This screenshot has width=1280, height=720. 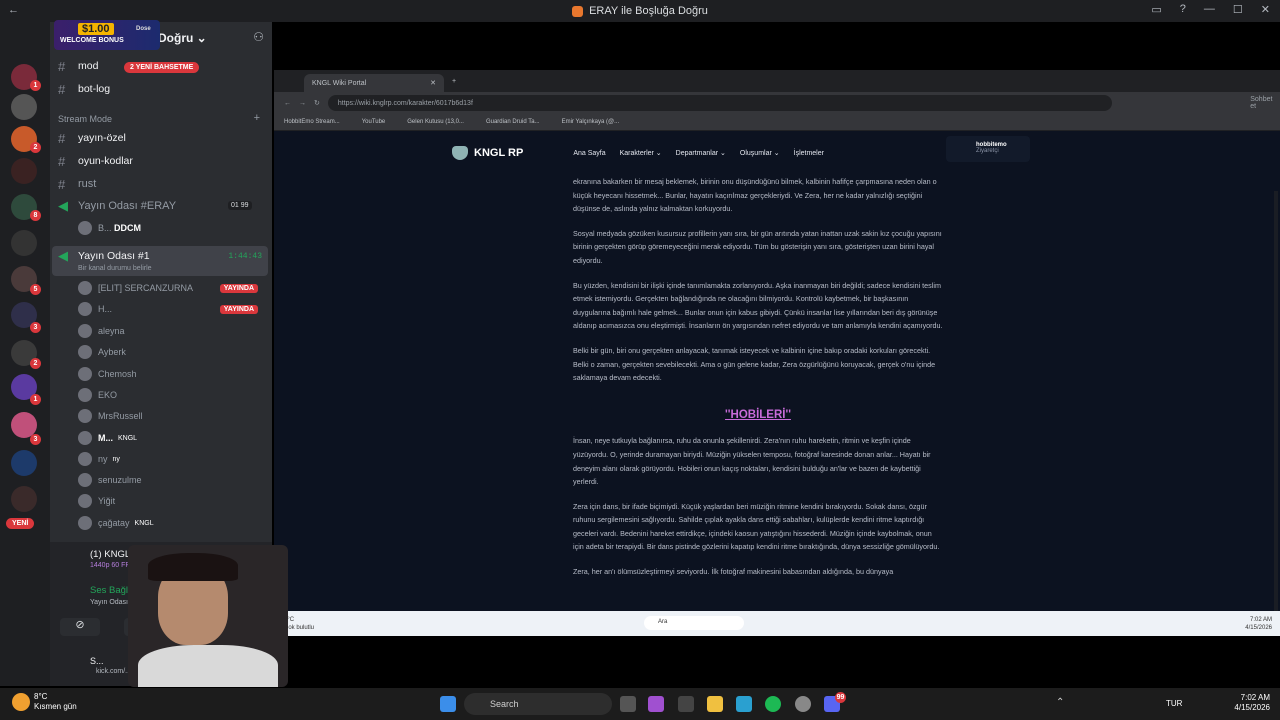 I want to click on language-indicator: TUR, so click(x=1174, y=703).